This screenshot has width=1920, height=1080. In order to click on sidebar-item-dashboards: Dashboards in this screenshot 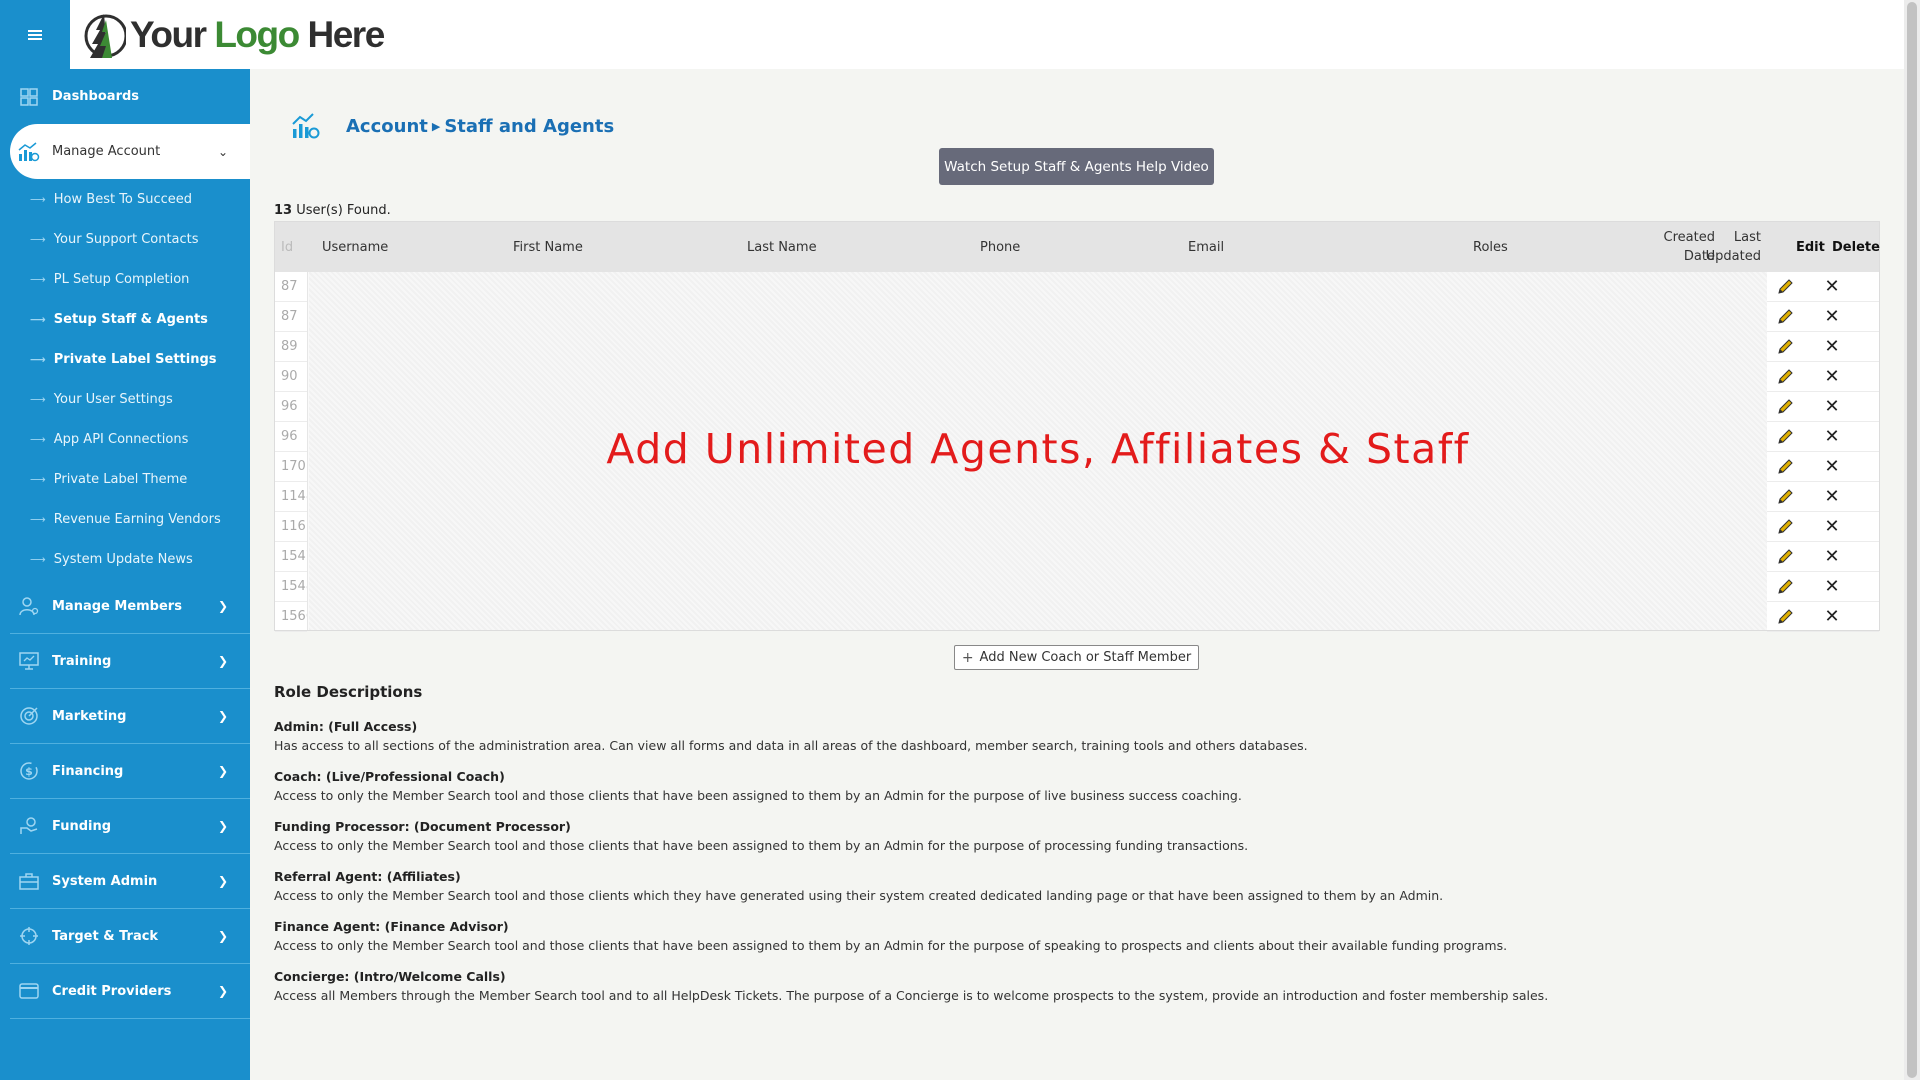, I will do `click(130, 96)`.